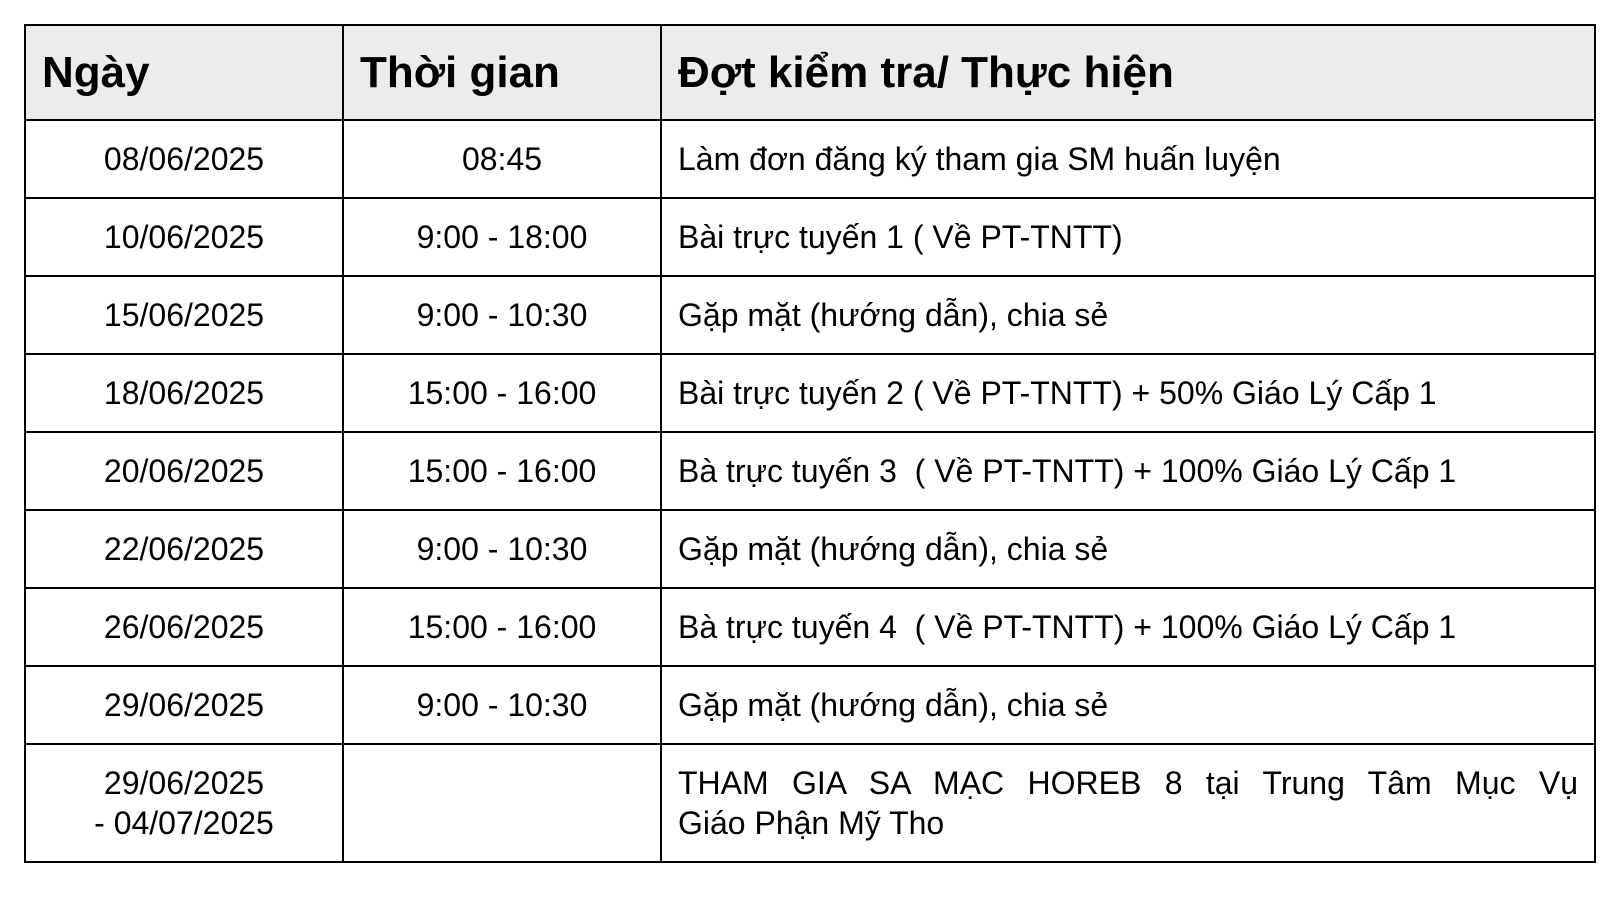  Describe the element at coordinates (184, 237) in the screenshot. I see `cell-date: 10/06/2025` at that location.